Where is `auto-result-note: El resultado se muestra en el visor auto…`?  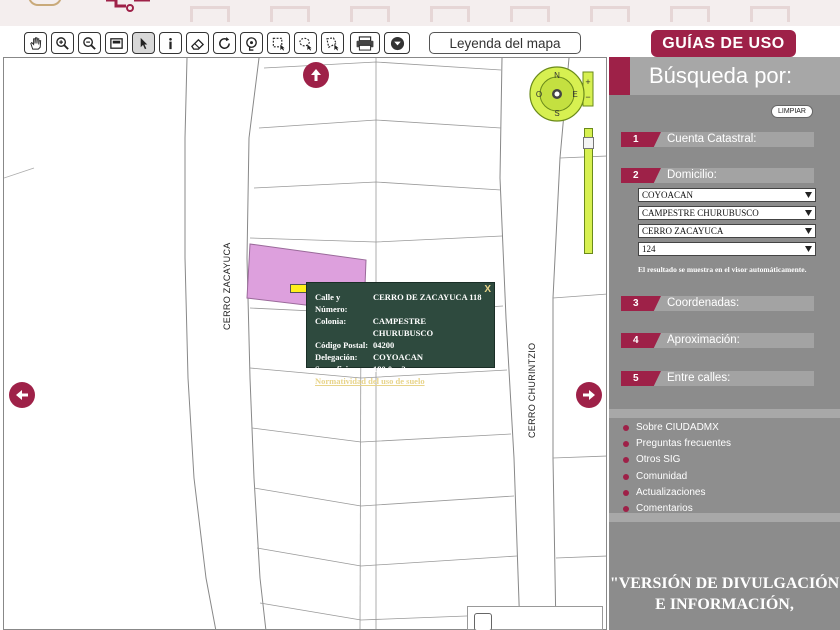 auto-result-note: El resultado se muestra en el visor auto… is located at coordinates (722, 269).